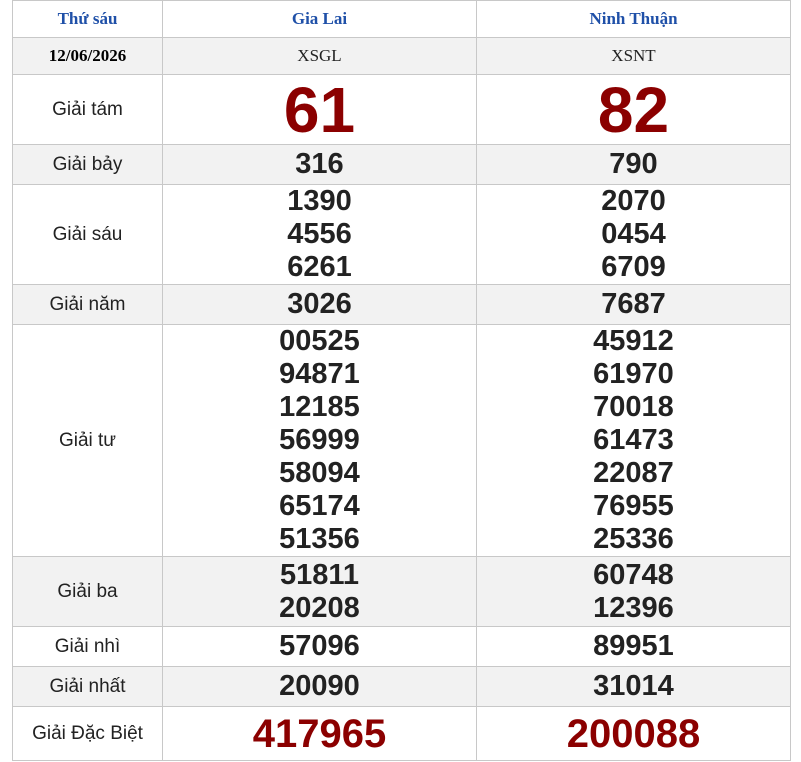  I want to click on prize-label: Giải nhất, so click(87, 686).